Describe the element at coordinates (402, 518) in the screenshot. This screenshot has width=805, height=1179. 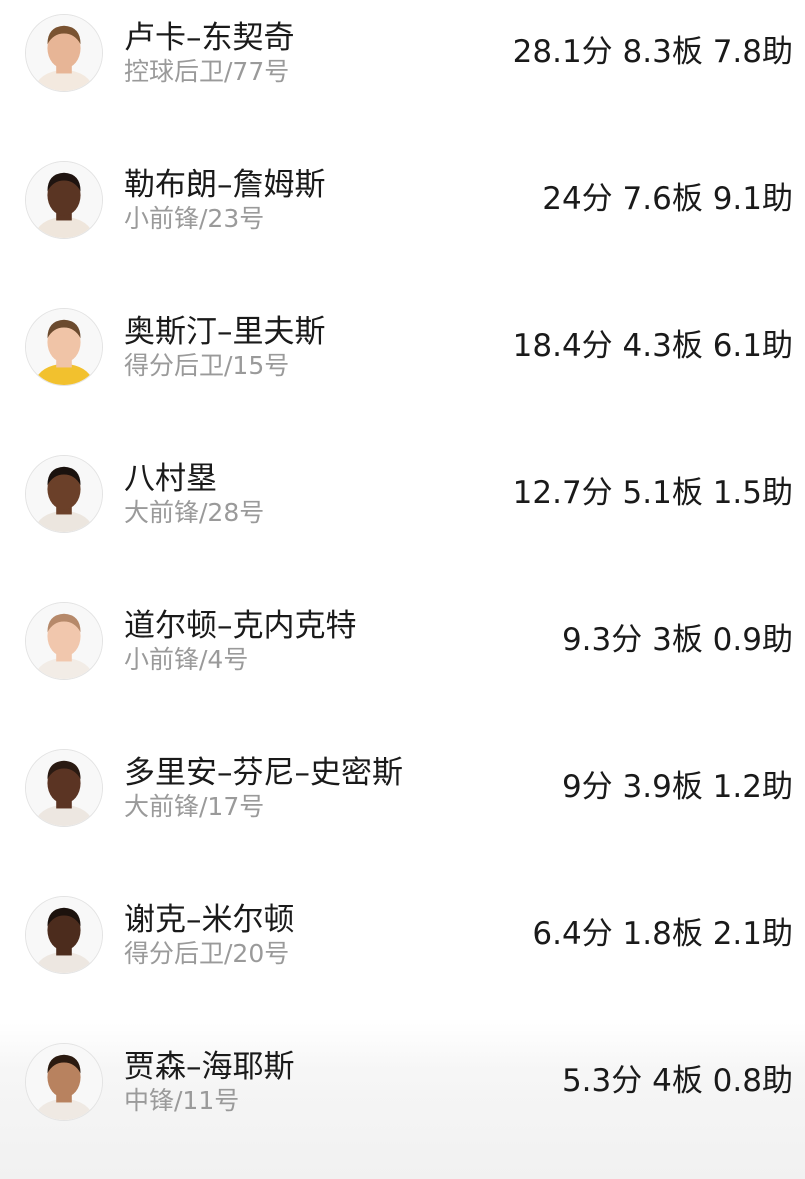
I see `player-row: 八村塁 大前锋/28号 12.7分 5.1板 1.5助` at that location.